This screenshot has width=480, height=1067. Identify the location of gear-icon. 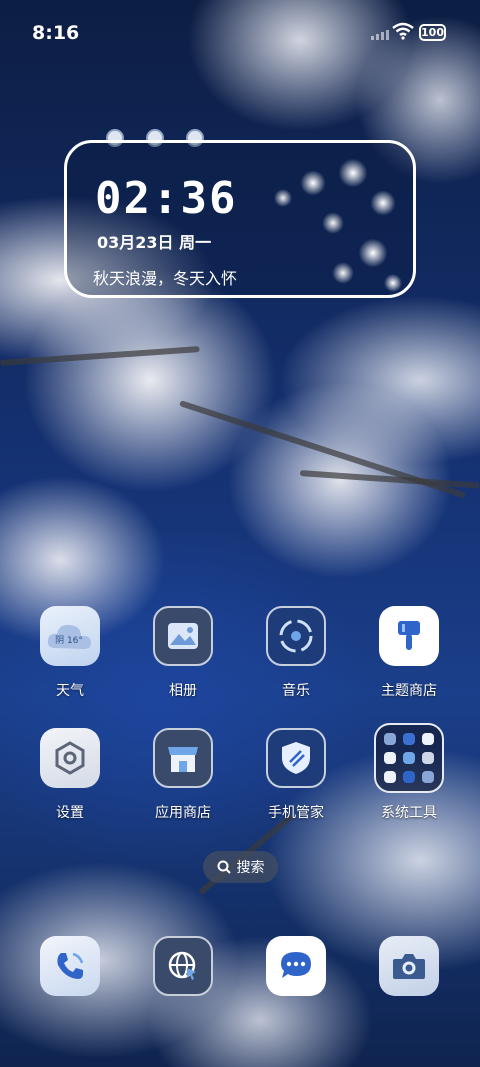
(70, 758).